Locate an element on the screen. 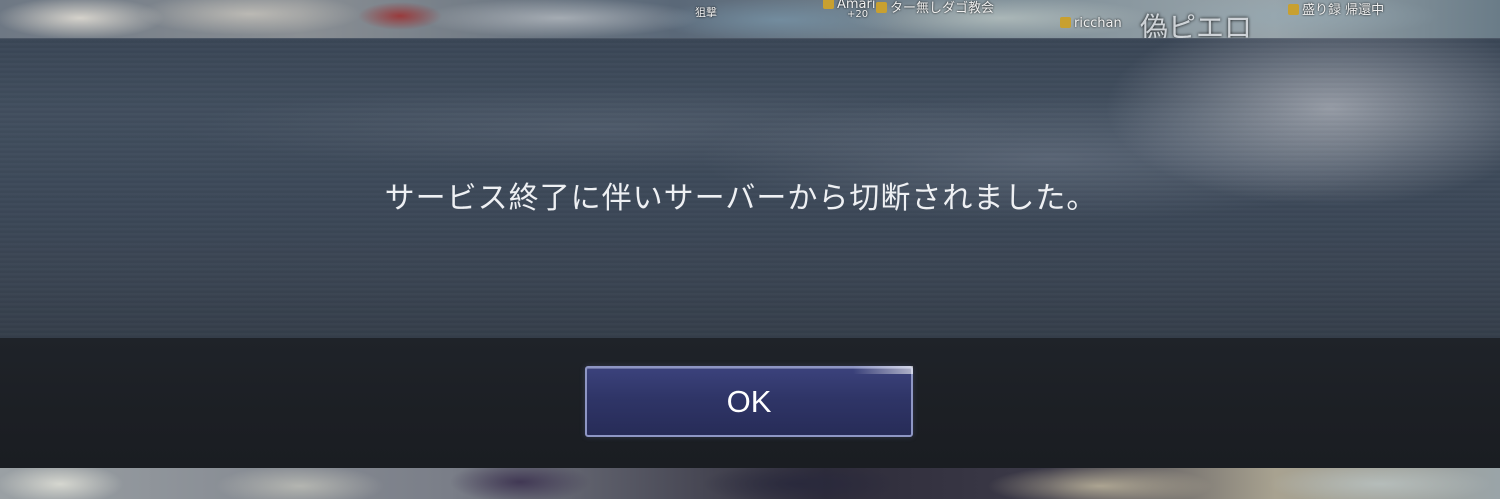  player-level-label: +20 is located at coordinates (858, 14).